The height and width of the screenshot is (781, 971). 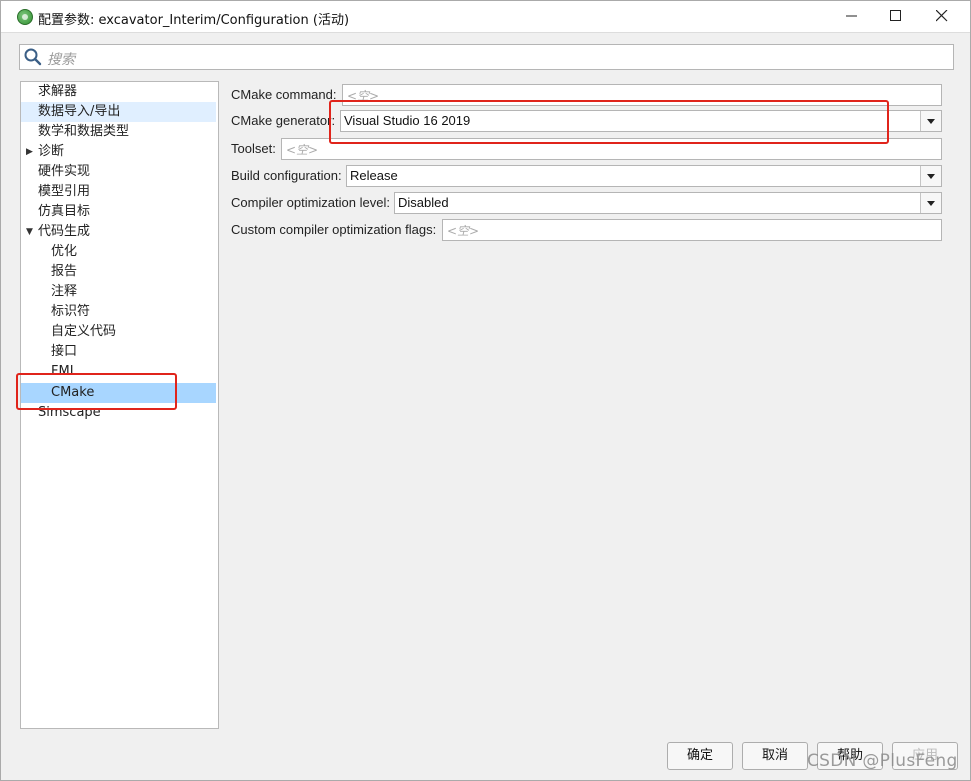 I want to click on search-icon, so click(x=33, y=57).